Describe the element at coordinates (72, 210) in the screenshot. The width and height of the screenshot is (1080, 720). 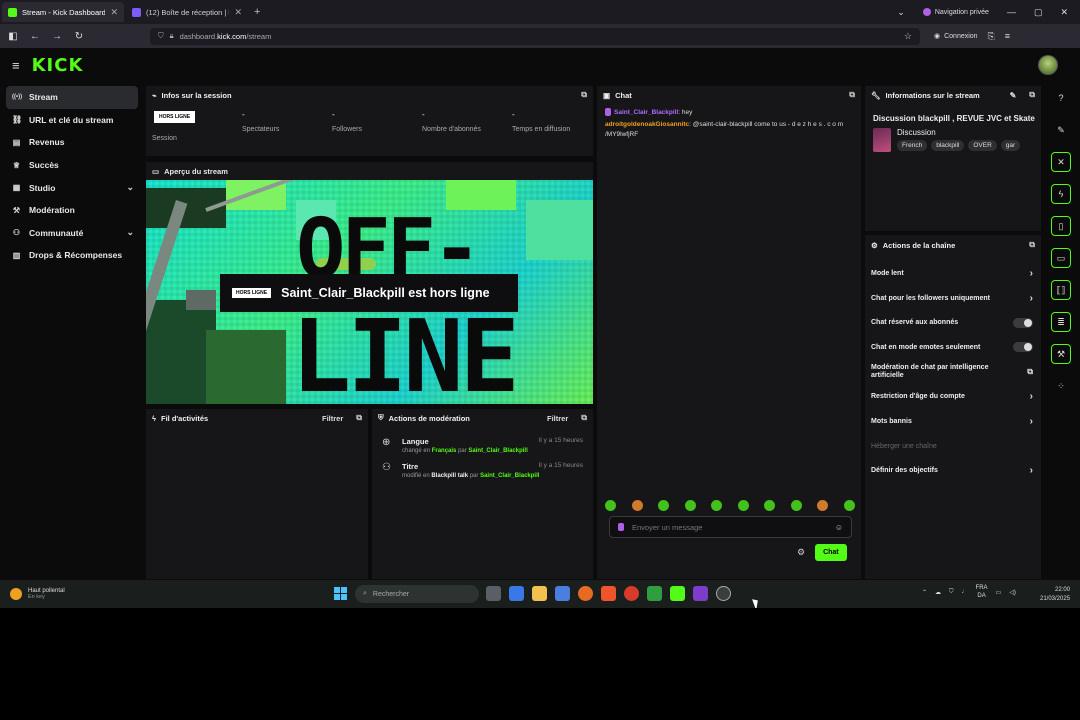
I see `sidebar-item-wrench: ⚒ Modération` at that location.